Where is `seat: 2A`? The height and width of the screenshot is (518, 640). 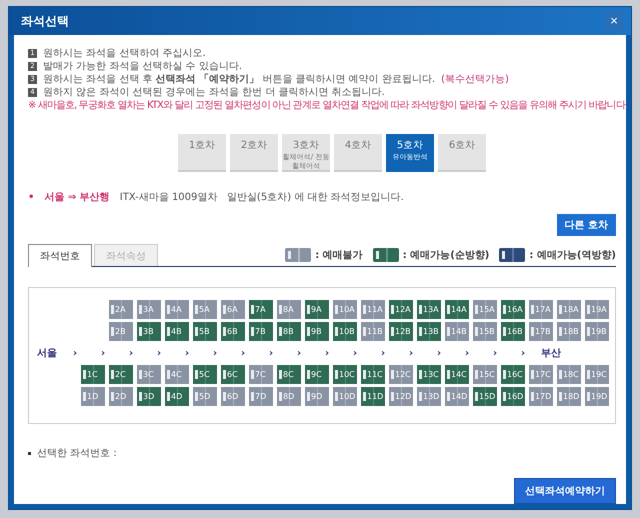 seat: 2A is located at coordinates (121, 309).